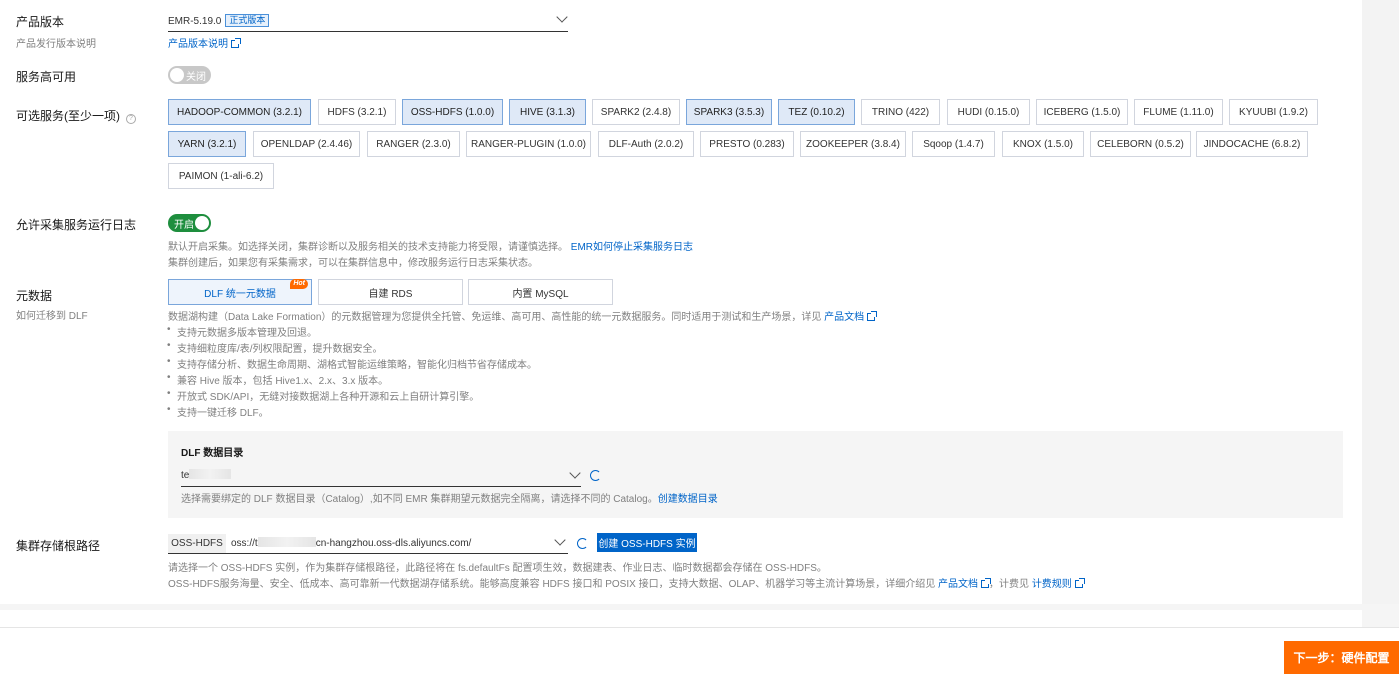 The width and height of the screenshot is (1399, 674). What do you see at coordinates (207, 144) in the screenshot?
I see `service-option: YARN (3.2.1)` at bounding box center [207, 144].